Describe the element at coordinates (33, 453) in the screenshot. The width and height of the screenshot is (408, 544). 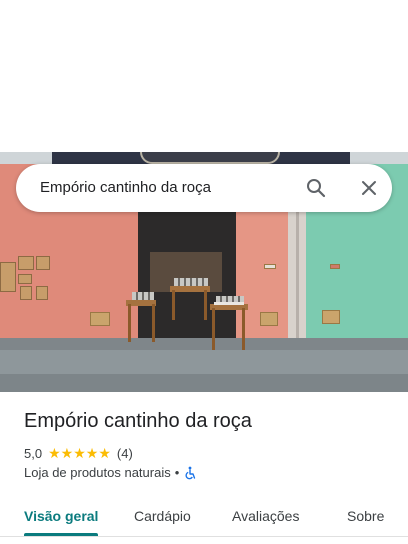
I see `rating-value: 5,0` at that location.